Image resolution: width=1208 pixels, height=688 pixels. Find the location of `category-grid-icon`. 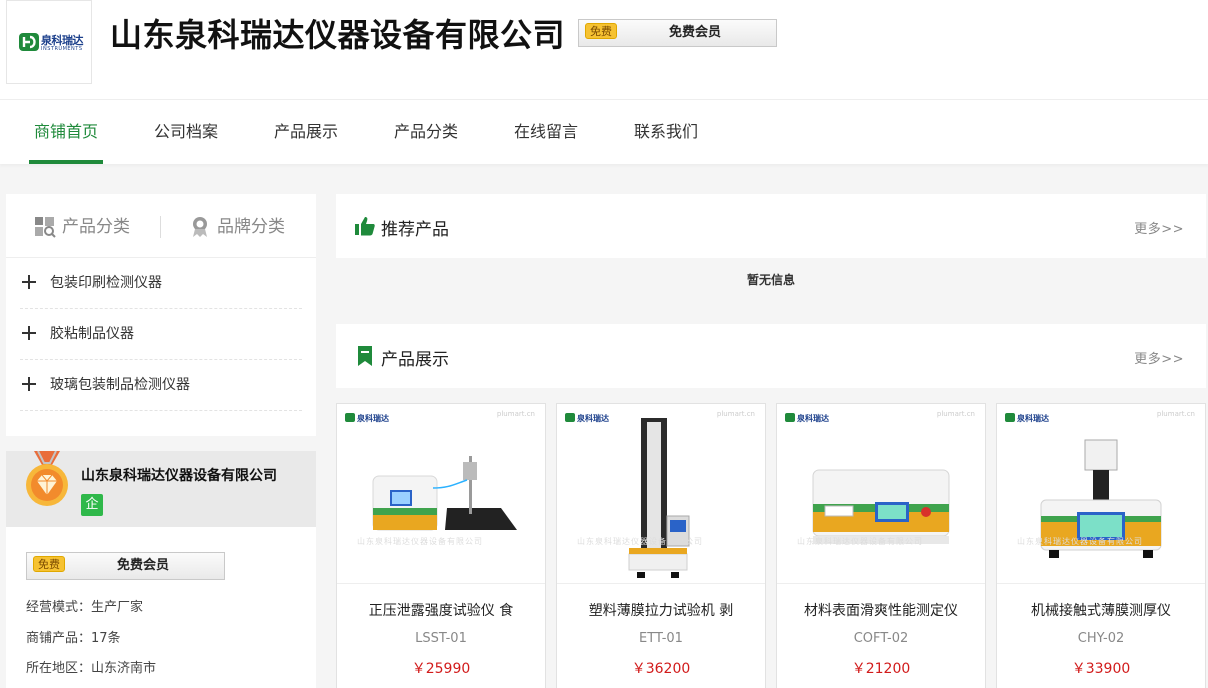

category-grid-icon is located at coordinates (45, 227).